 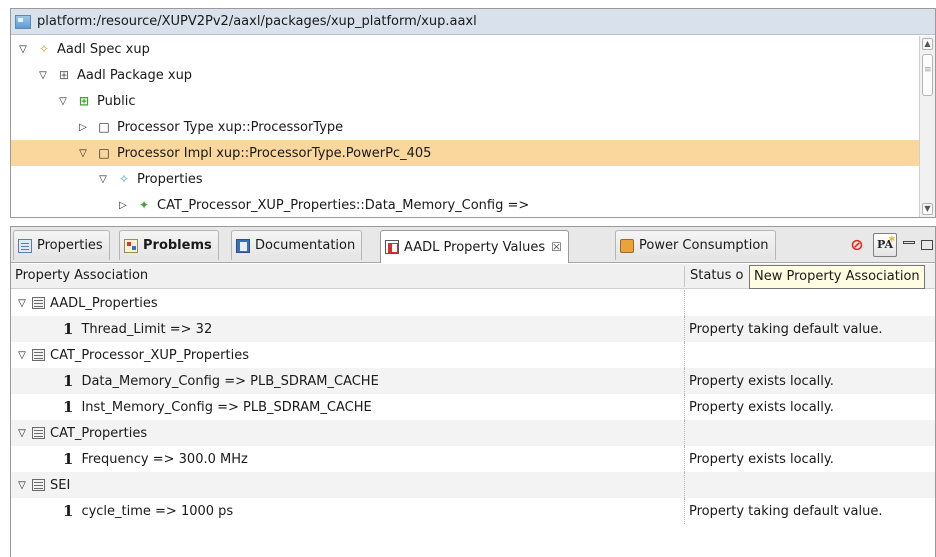 I want to click on view-toolbar: ⊘ PA, so click(x=890, y=244).